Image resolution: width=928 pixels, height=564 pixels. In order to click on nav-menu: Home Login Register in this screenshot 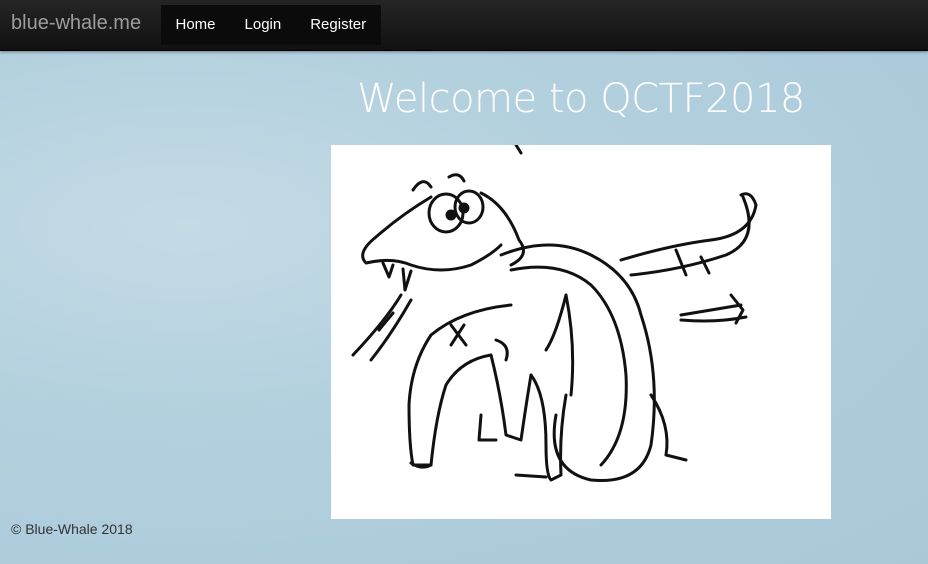, I will do `click(271, 25)`.